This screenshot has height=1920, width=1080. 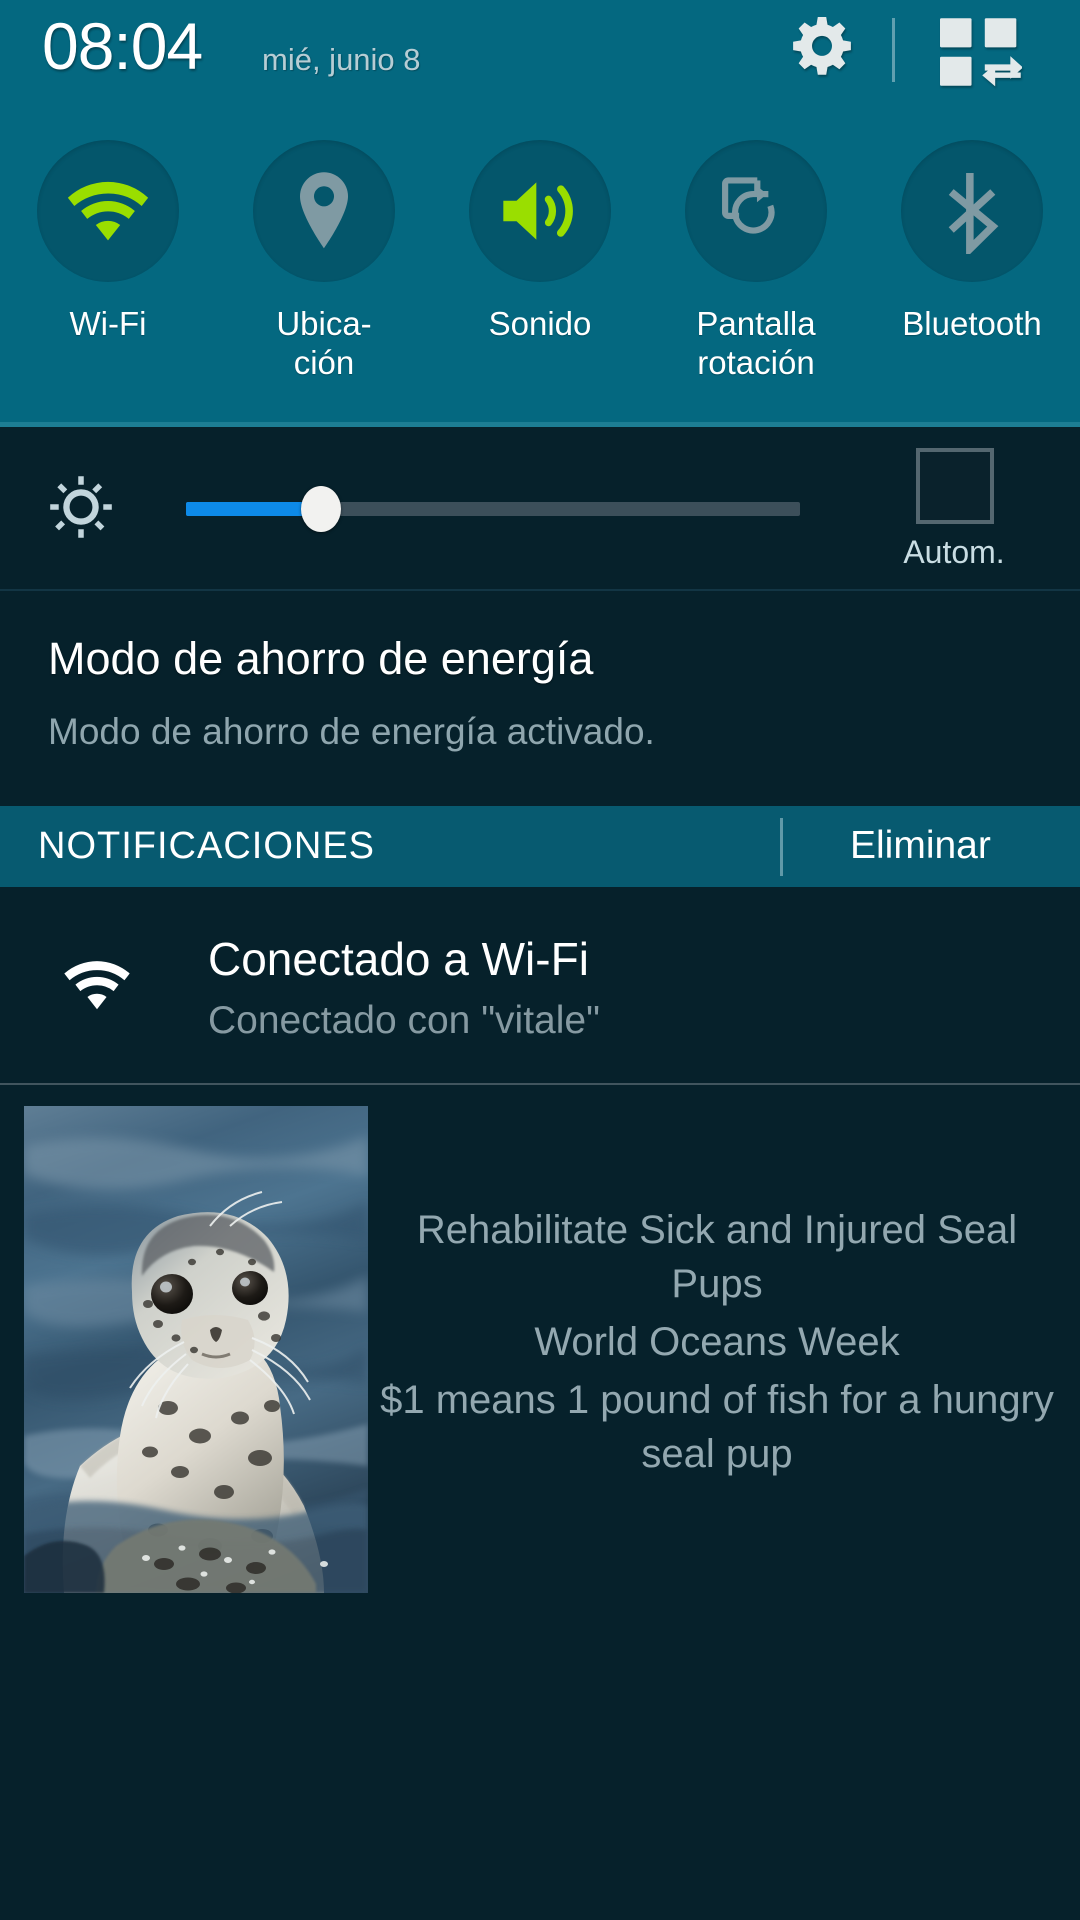 I want to click on quick-toggle-sound: Sonido, so click(x=540, y=261).